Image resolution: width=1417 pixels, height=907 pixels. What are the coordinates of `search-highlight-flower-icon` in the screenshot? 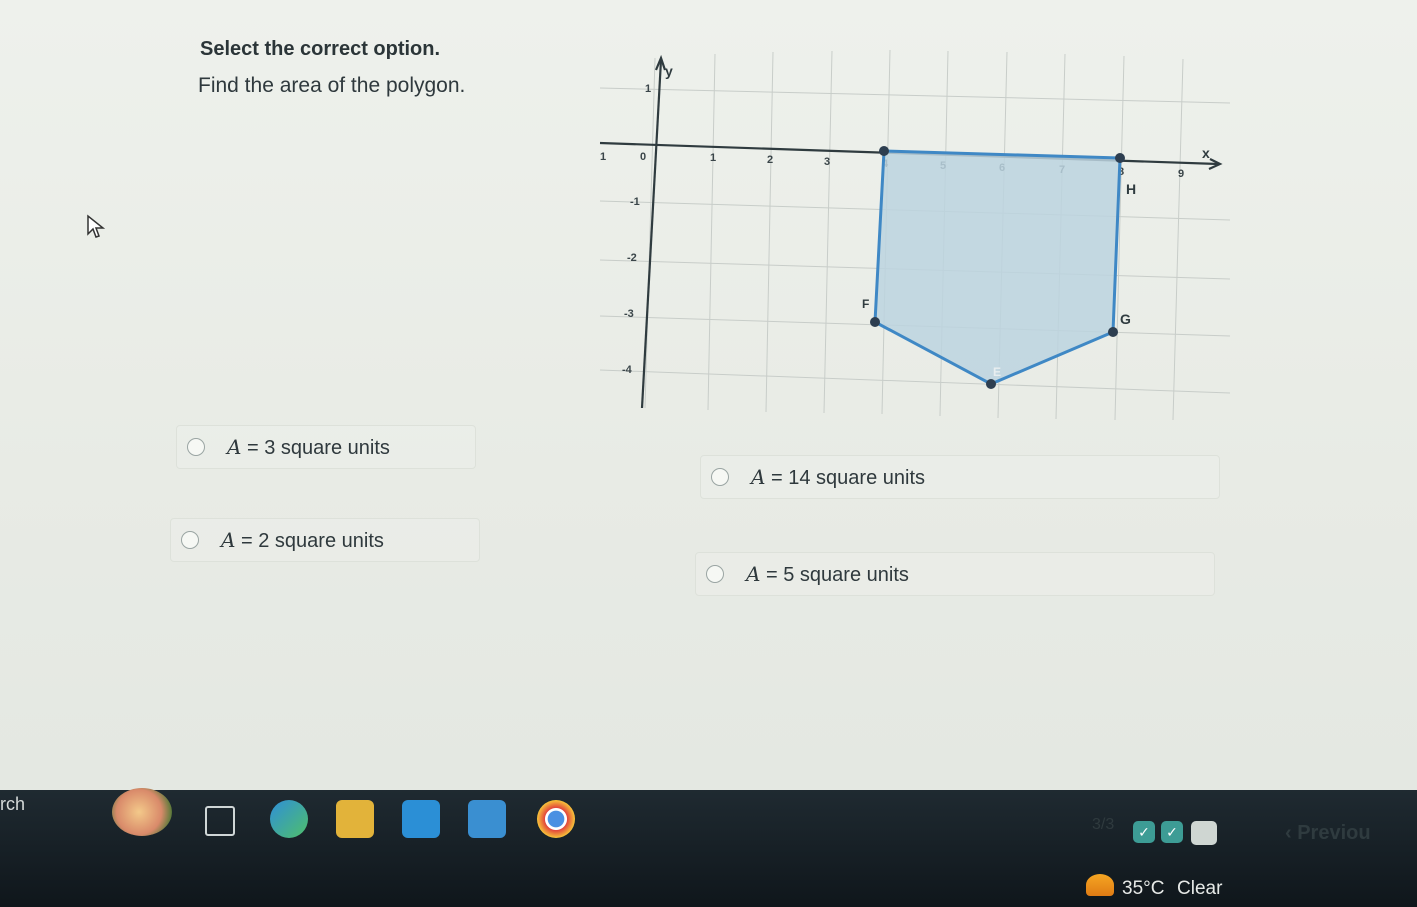 It's located at (142, 812).